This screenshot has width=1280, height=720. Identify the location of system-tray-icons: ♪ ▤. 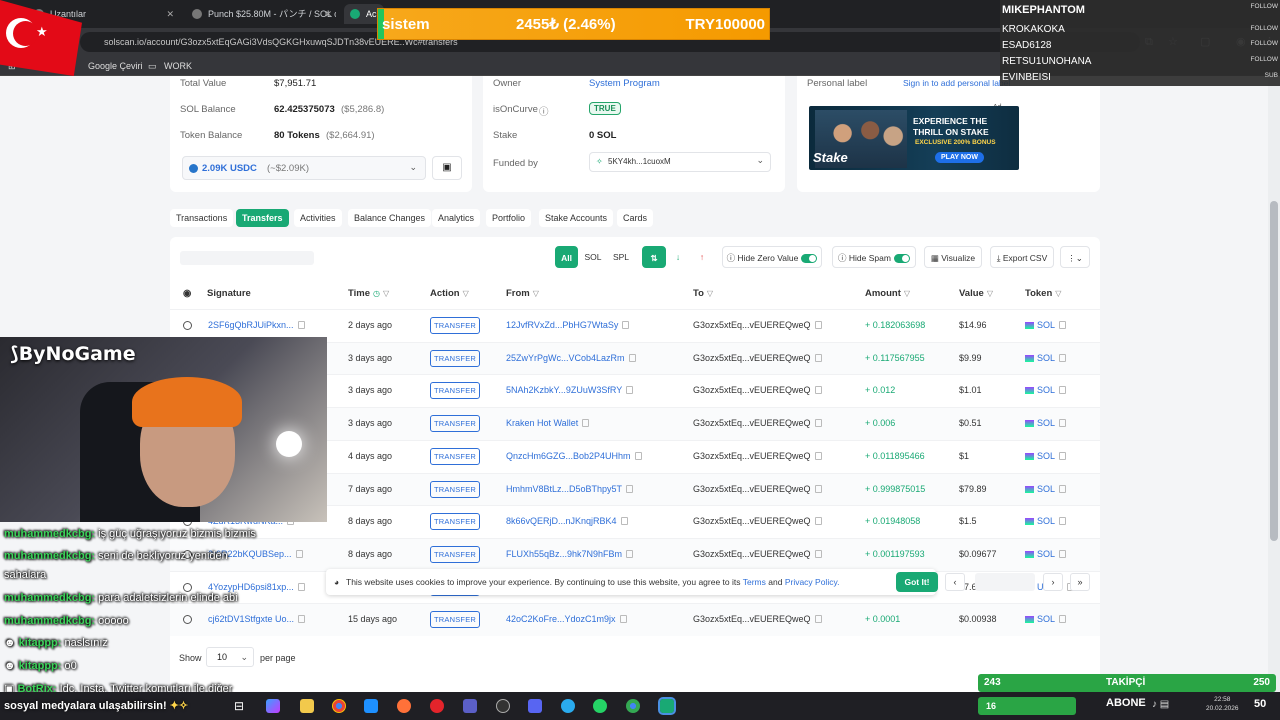
(1160, 704).